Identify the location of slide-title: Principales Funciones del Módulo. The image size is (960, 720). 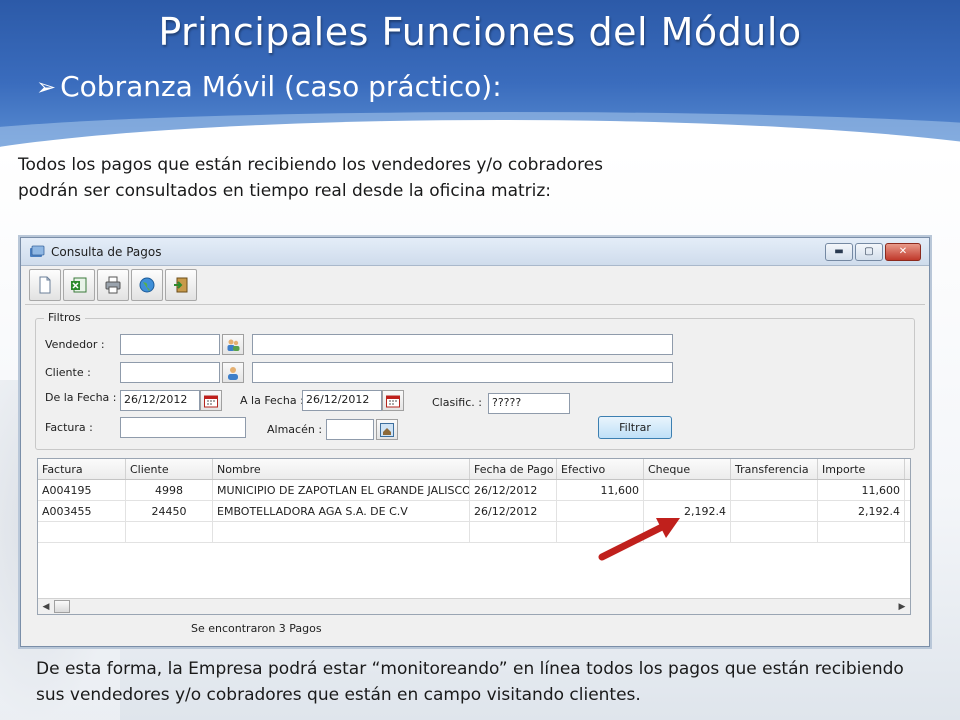
(480, 32).